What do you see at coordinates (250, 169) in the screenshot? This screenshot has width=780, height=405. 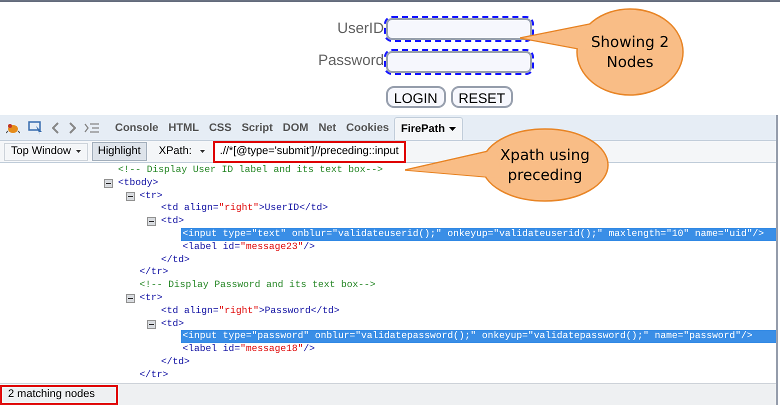 I see `code-comment: <!-- Display User ID label and its text box-->` at bounding box center [250, 169].